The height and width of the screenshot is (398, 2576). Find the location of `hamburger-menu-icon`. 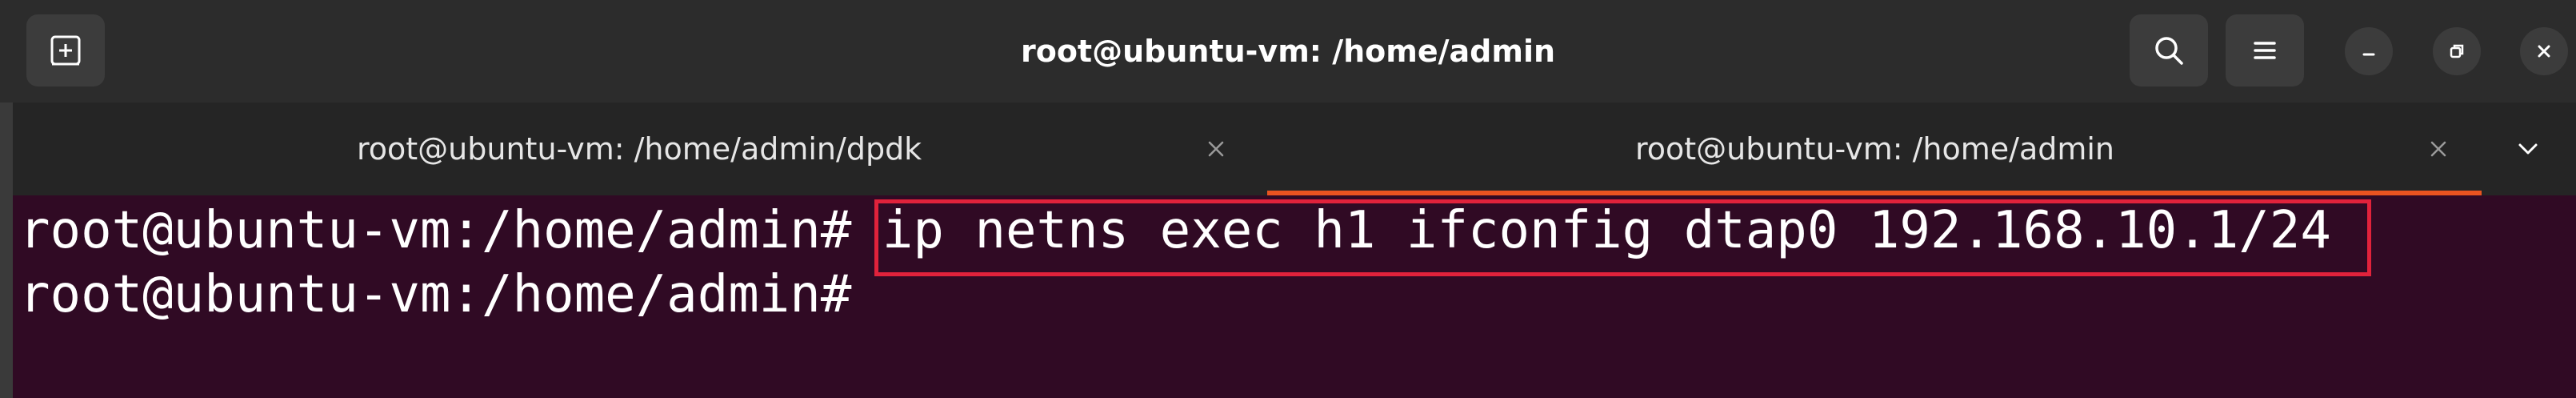

hamburger-menu-icon is located at coordinates (2265, 50).